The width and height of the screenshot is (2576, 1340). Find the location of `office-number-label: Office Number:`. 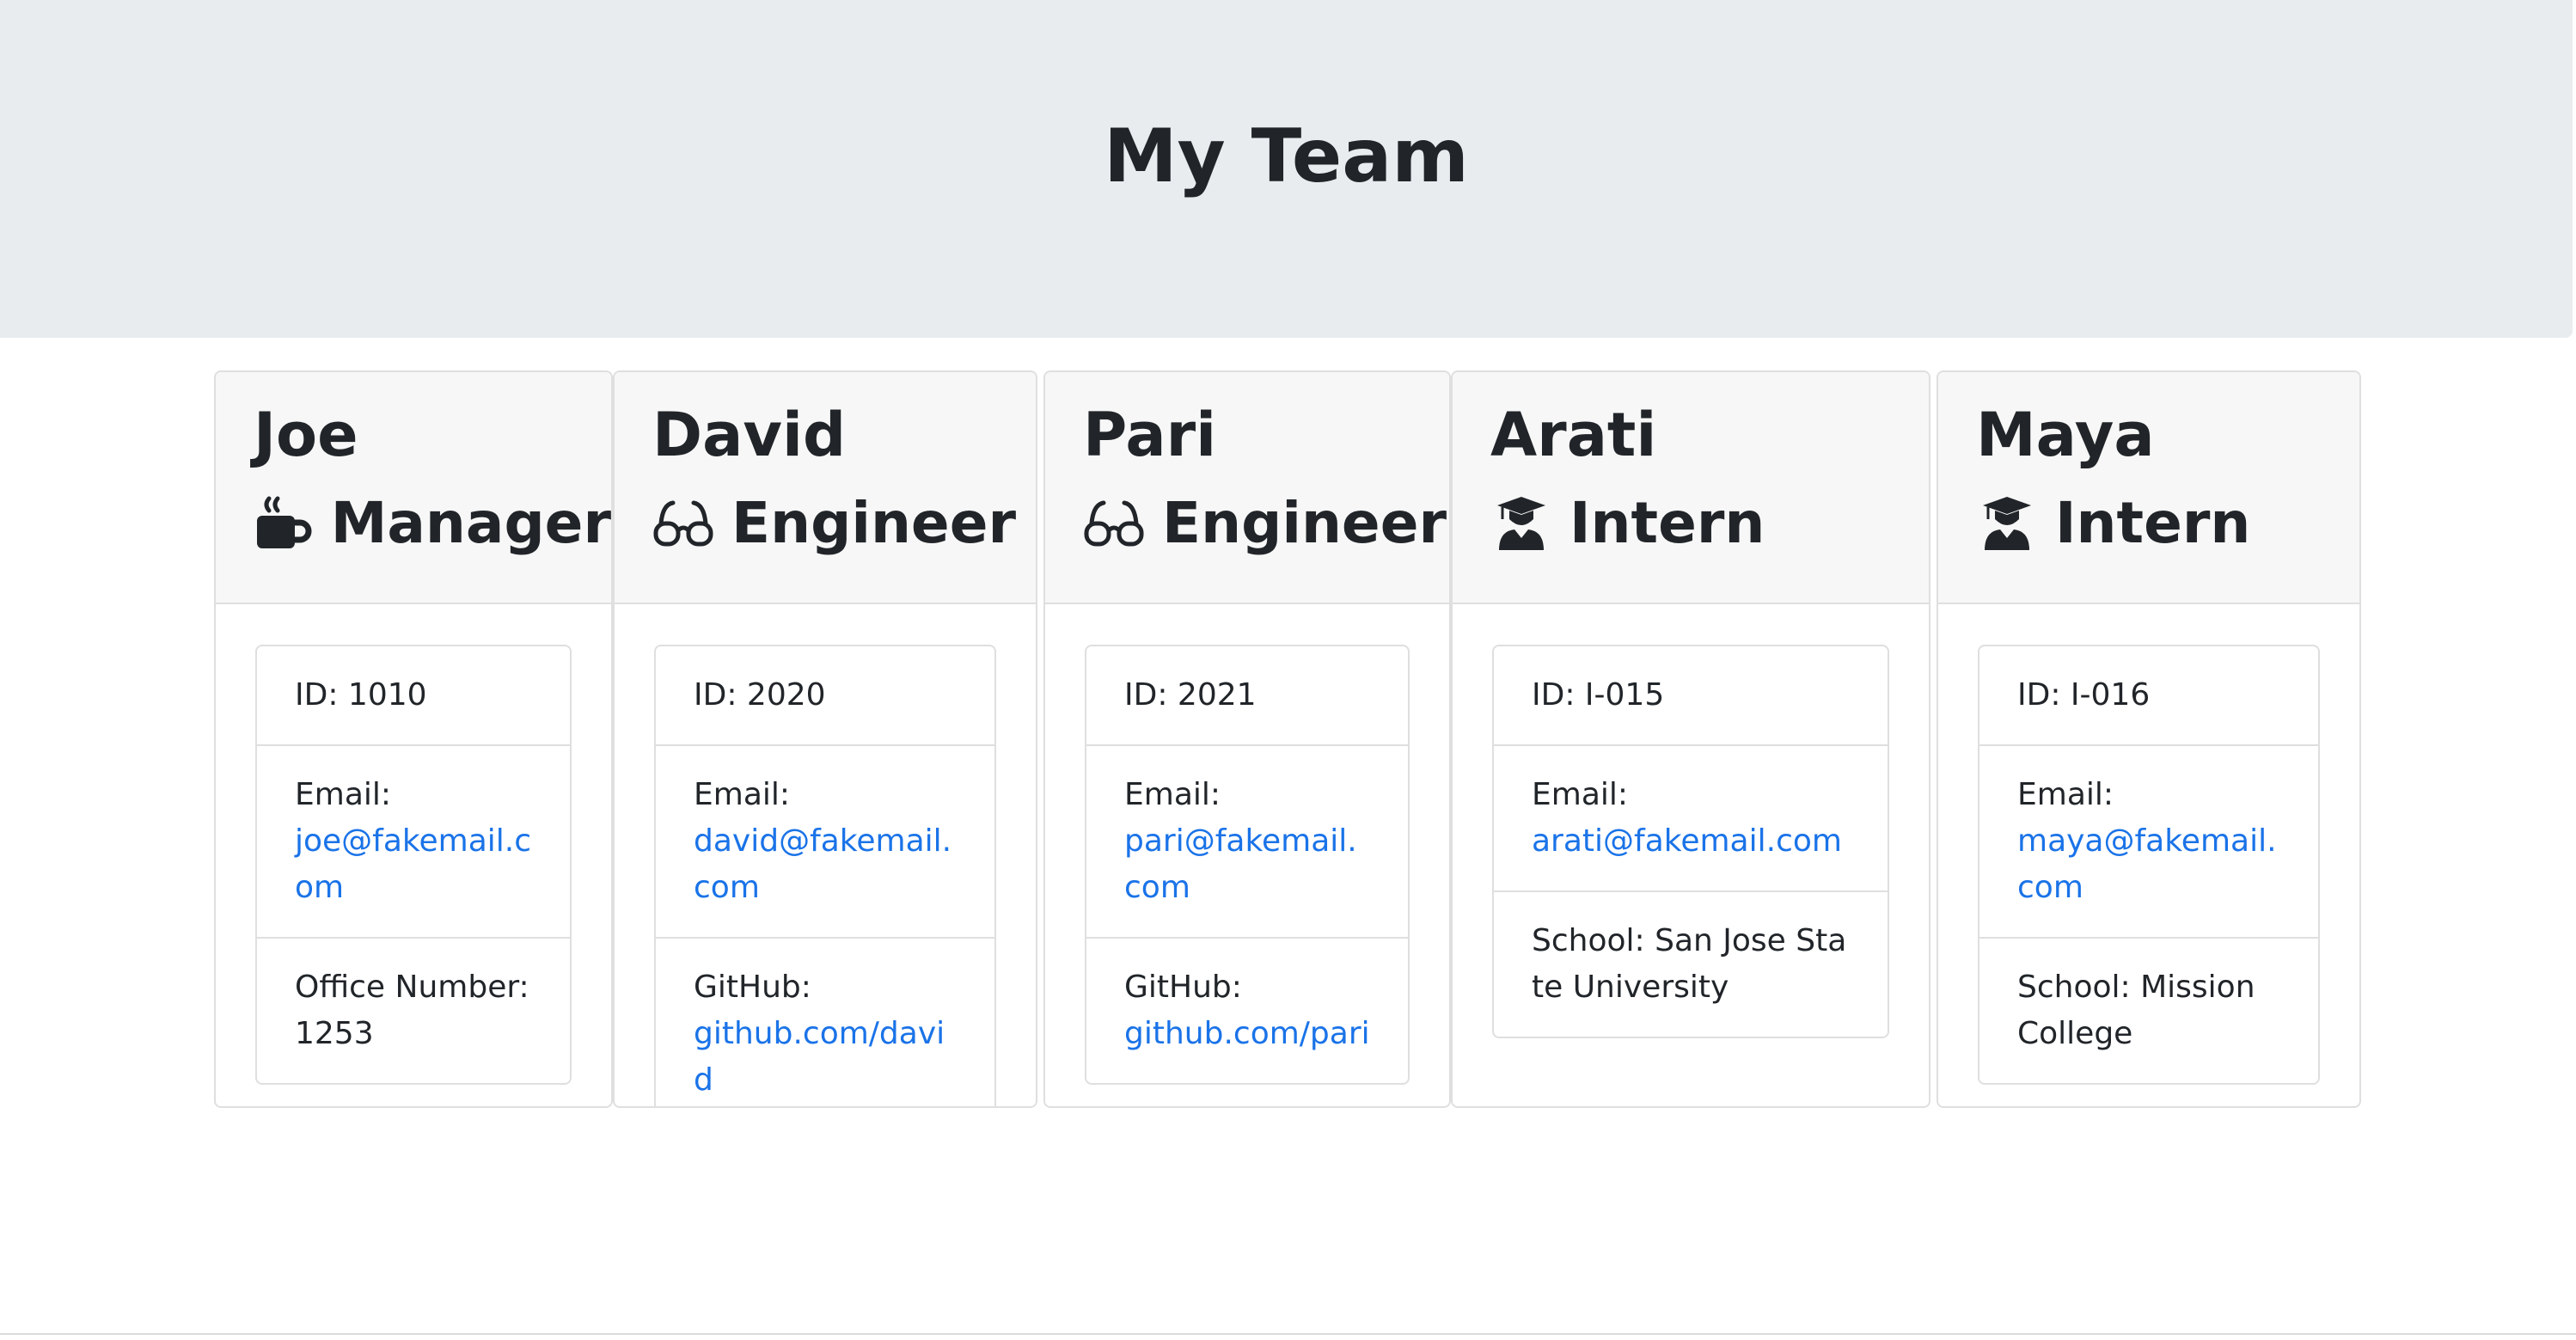

office-number-label: Office Number: is located at coordinates (412, 988).